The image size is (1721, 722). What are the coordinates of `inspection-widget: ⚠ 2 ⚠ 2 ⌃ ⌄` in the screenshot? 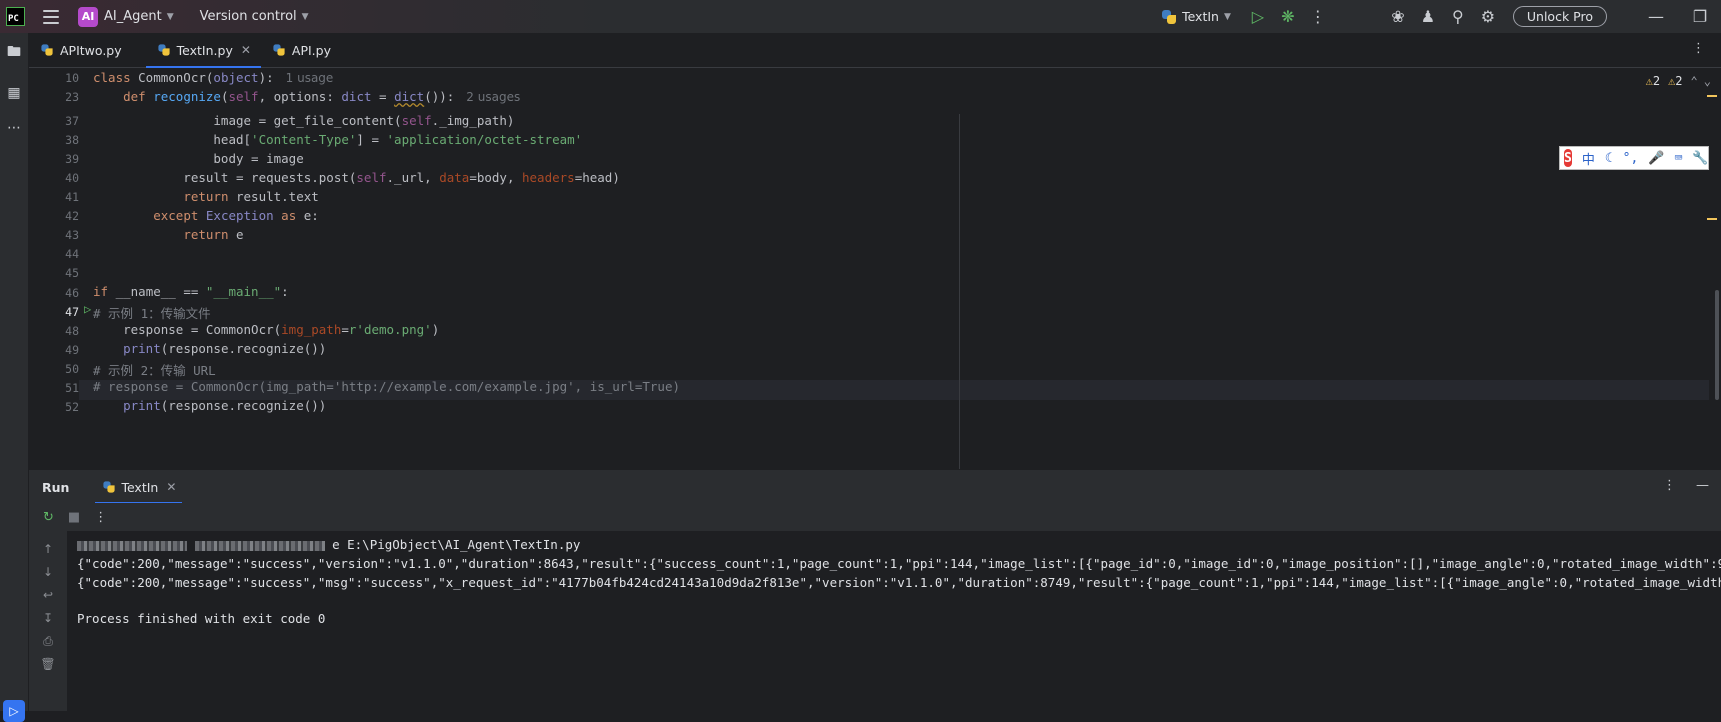 It's located at (1674, 81).